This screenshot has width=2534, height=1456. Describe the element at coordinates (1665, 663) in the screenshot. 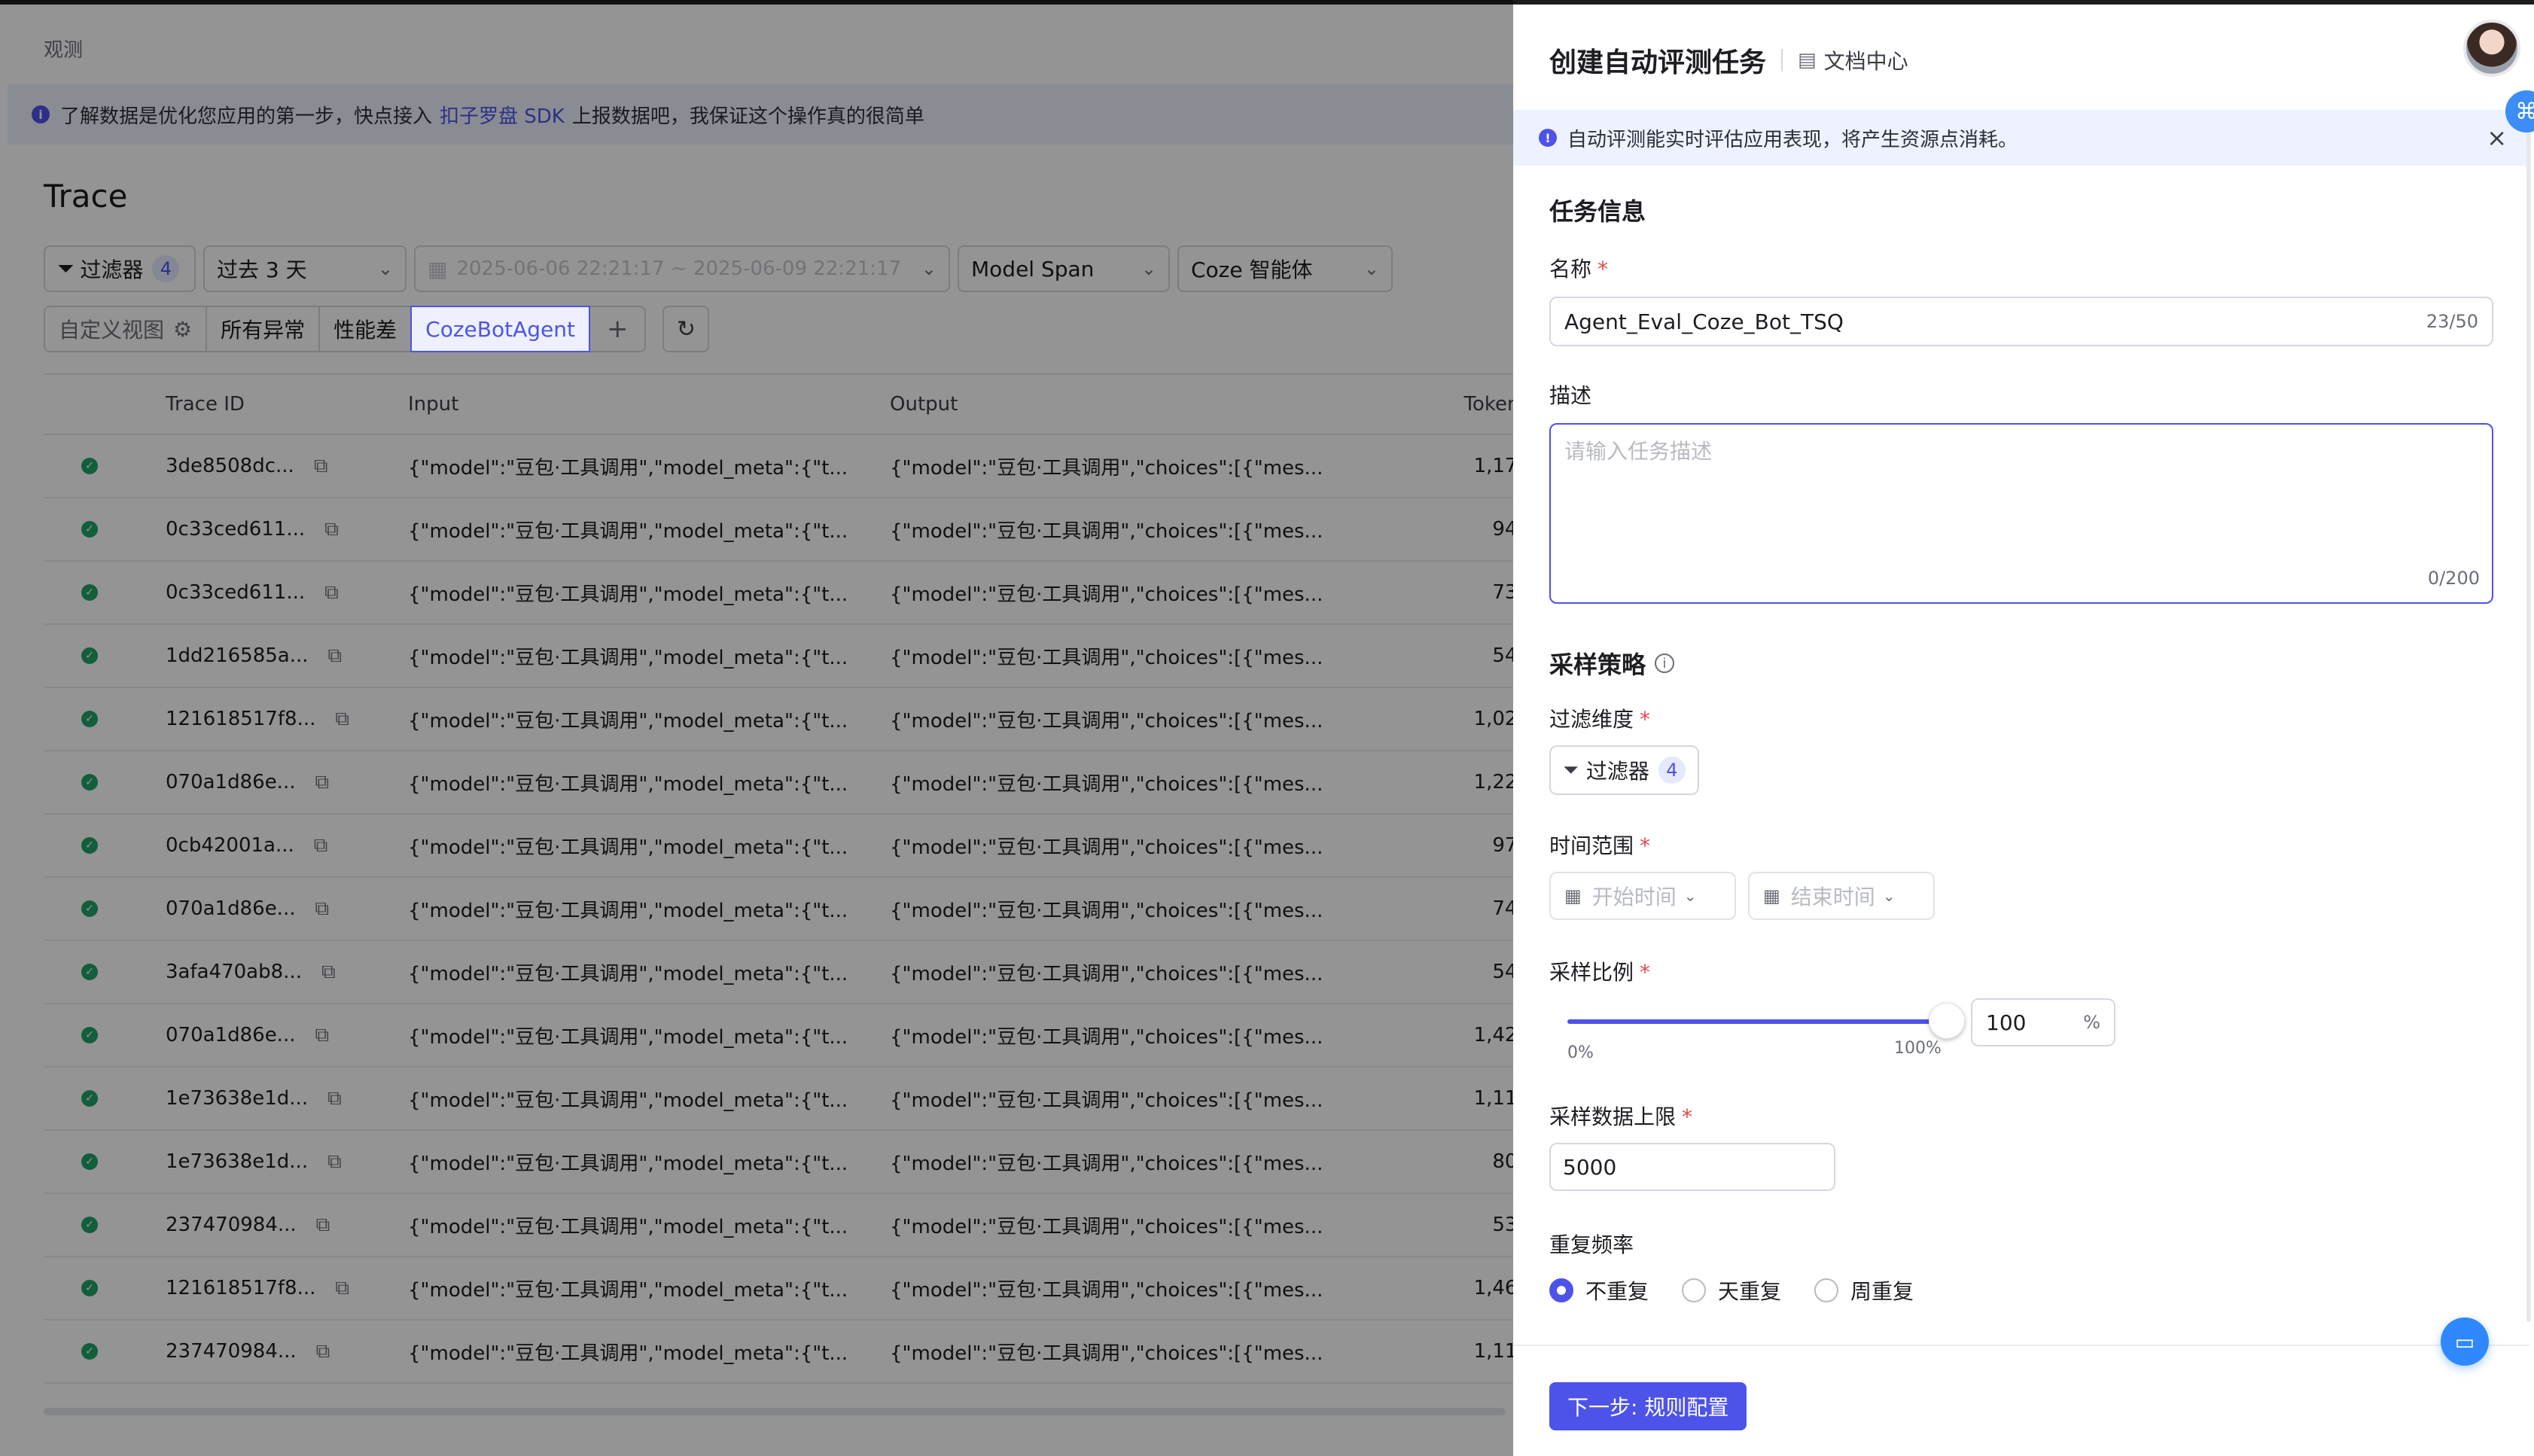

I see `info-circle-icon: i` at that location.